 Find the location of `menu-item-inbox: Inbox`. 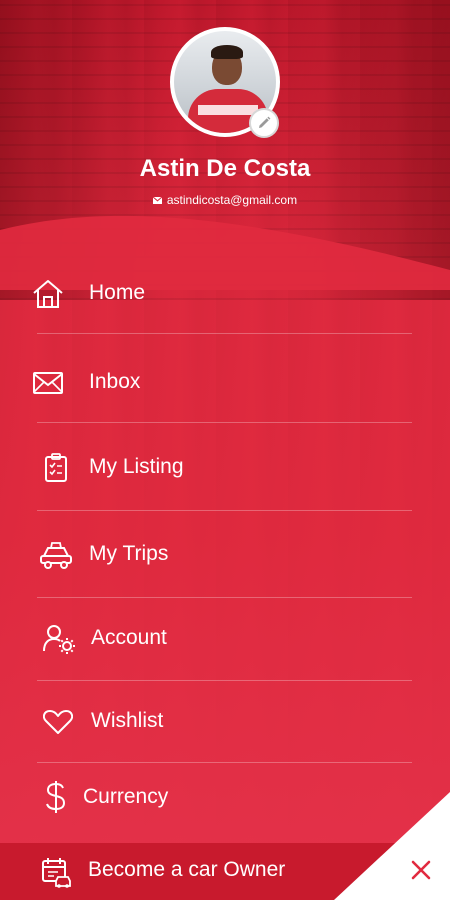

menu-item-inbox: Inbox is located at coordinates (225, 383).